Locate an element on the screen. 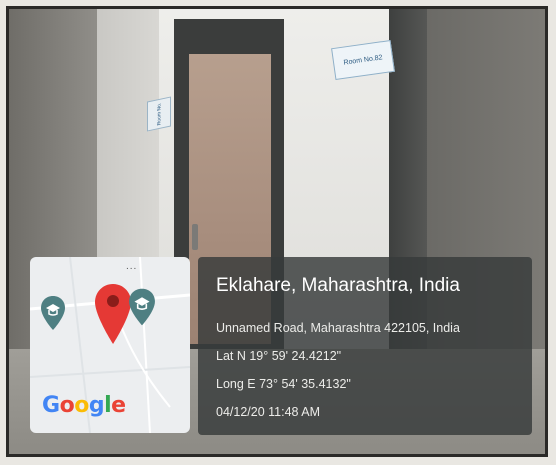 This screenshot has width=556, height=465. google-logo: Google is located at coordinates (84, 405).